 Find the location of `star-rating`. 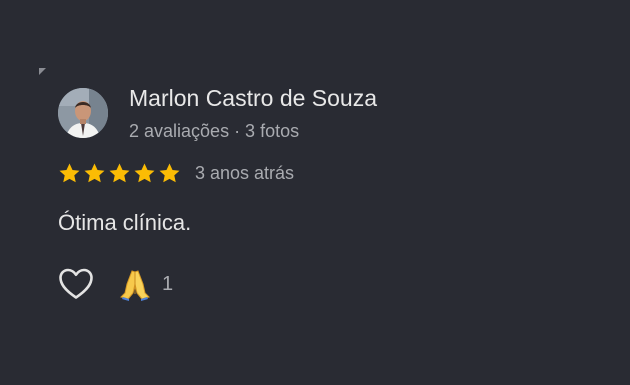

star-rating is located at coordinates (119, 173).